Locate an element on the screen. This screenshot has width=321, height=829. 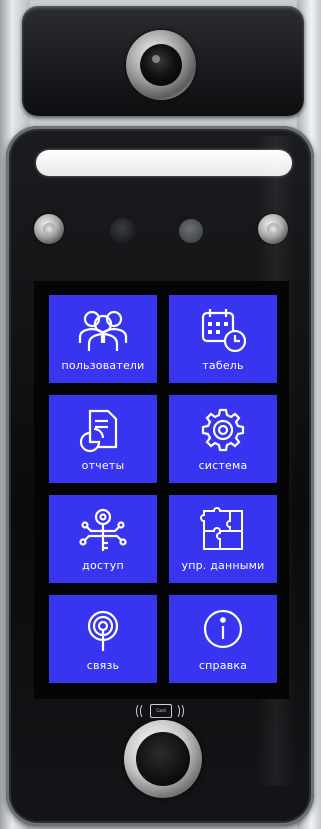
camera-module is located at coordinates (163, 61).